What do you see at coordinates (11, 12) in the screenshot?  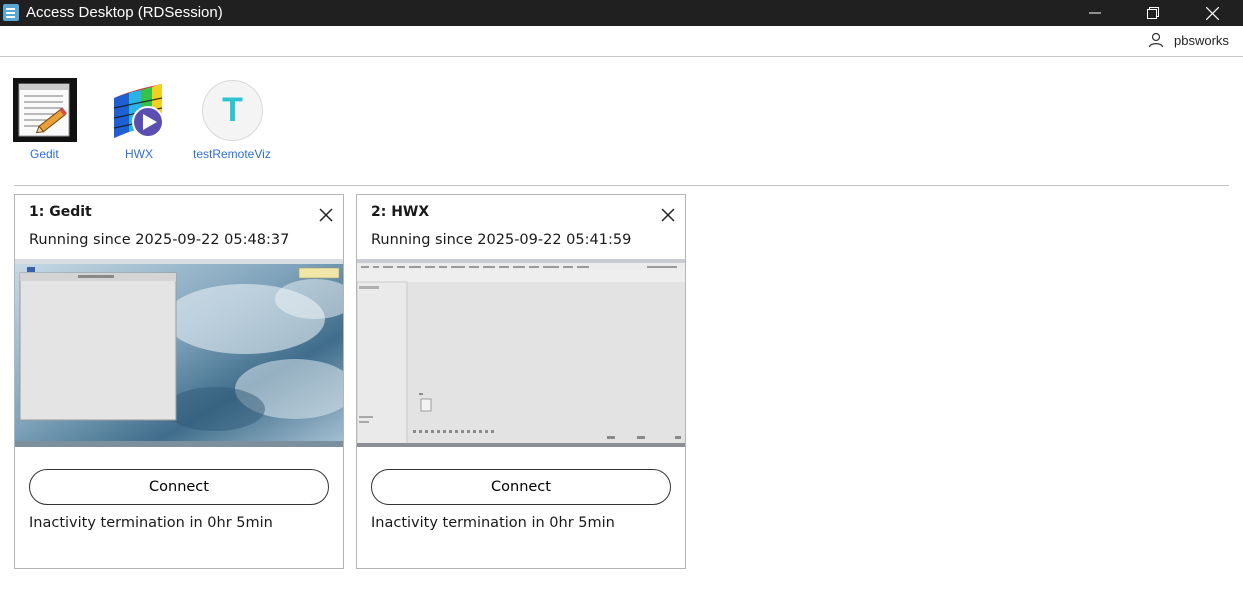 I see `app-icon` at bounding box center [11, 12].